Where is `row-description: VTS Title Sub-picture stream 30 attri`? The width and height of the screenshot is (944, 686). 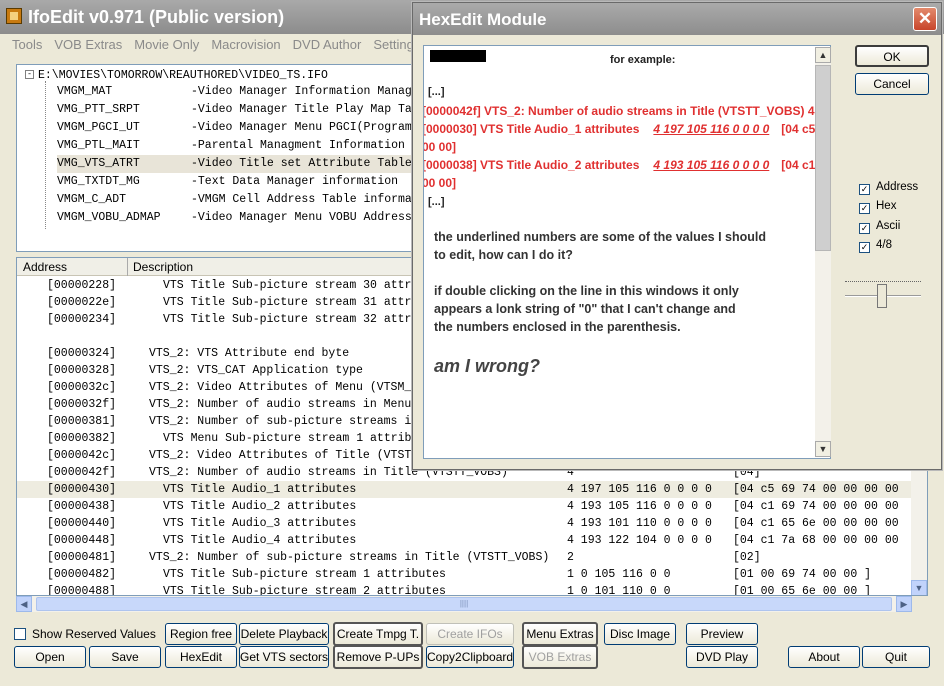 row-description: VTS Title Sub-picture stream 30 attri is located at coordinates (291, 285).